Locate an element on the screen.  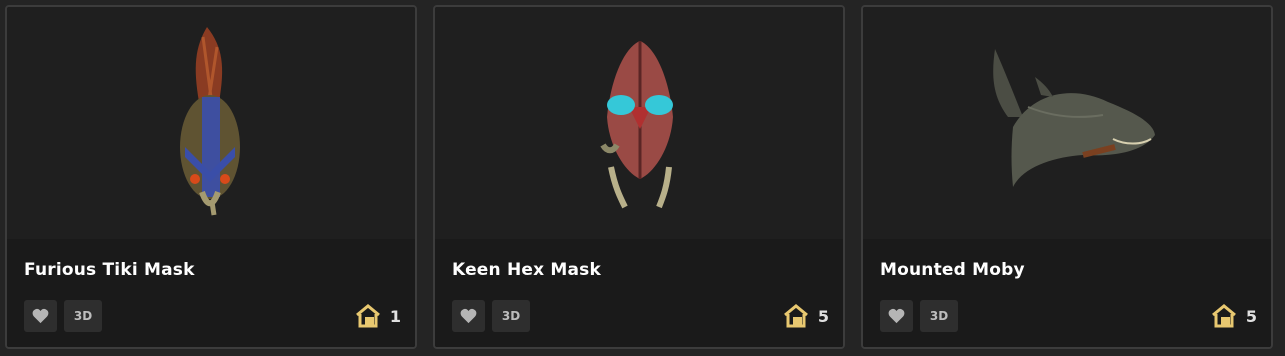
item-title: Keen Hex Mask is located at coordinates (526, 270).